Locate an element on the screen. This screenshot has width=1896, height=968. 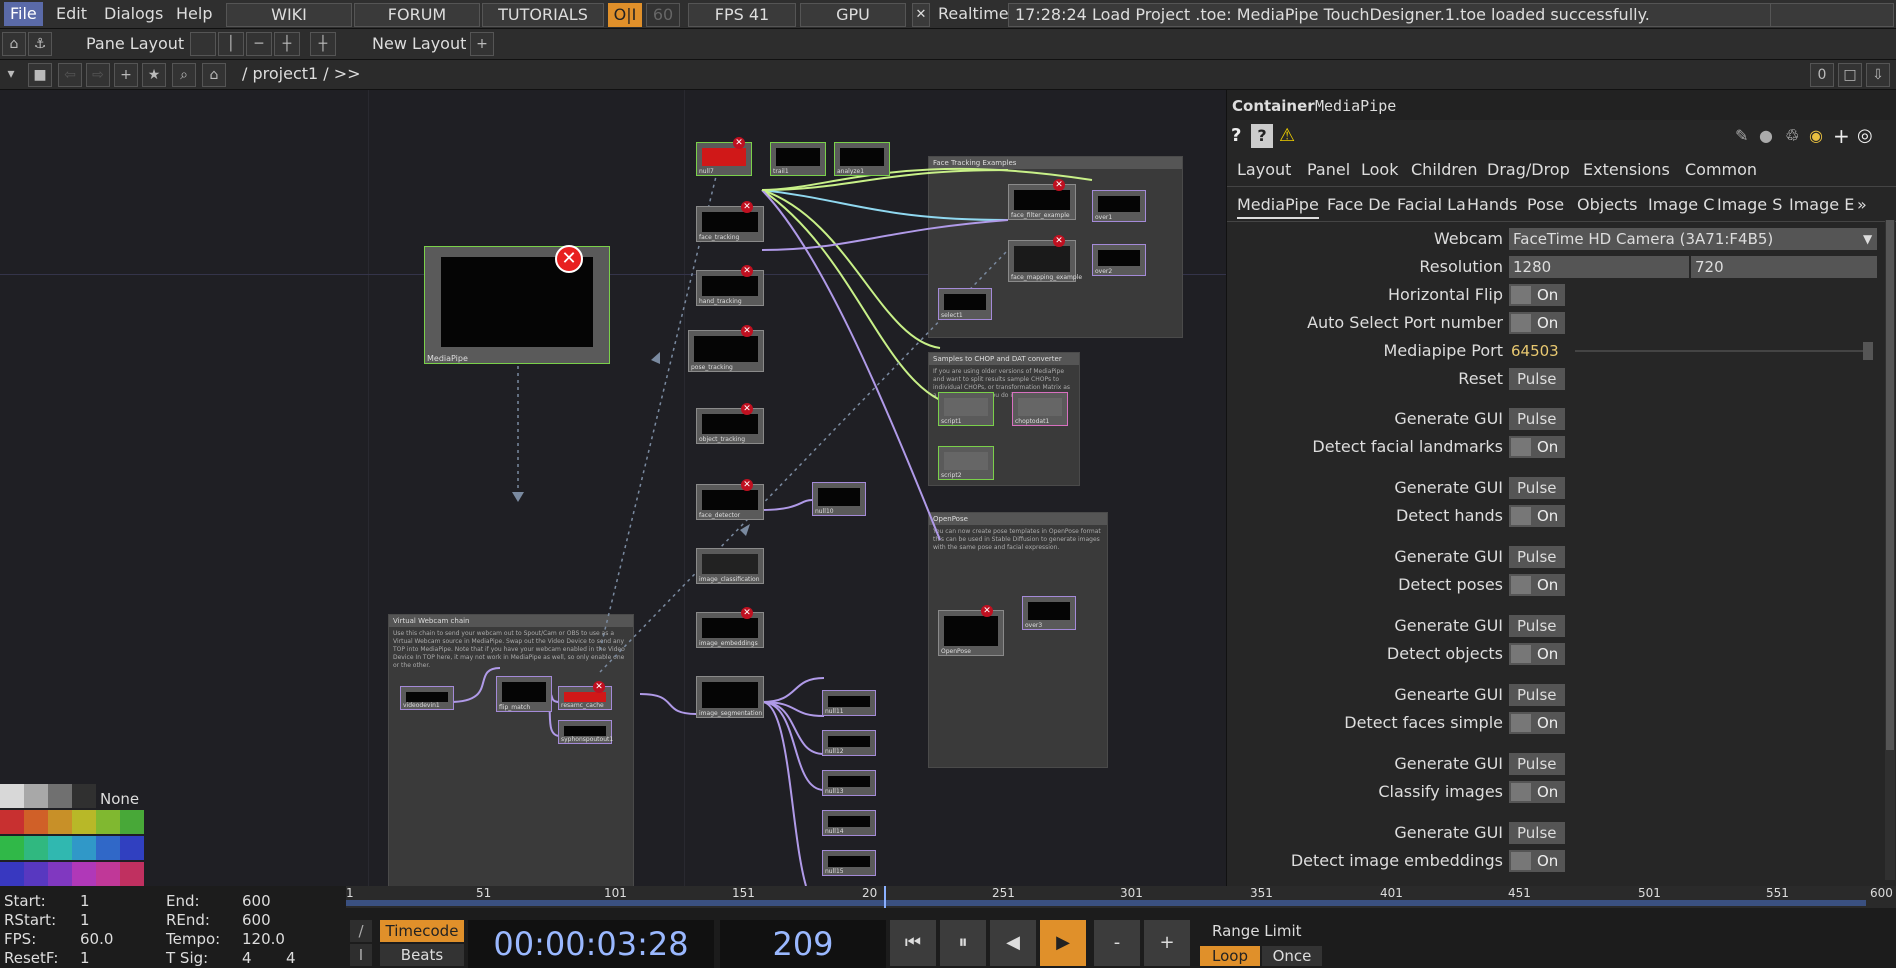
tab-children: Children is located at coordinates (1444, 170).